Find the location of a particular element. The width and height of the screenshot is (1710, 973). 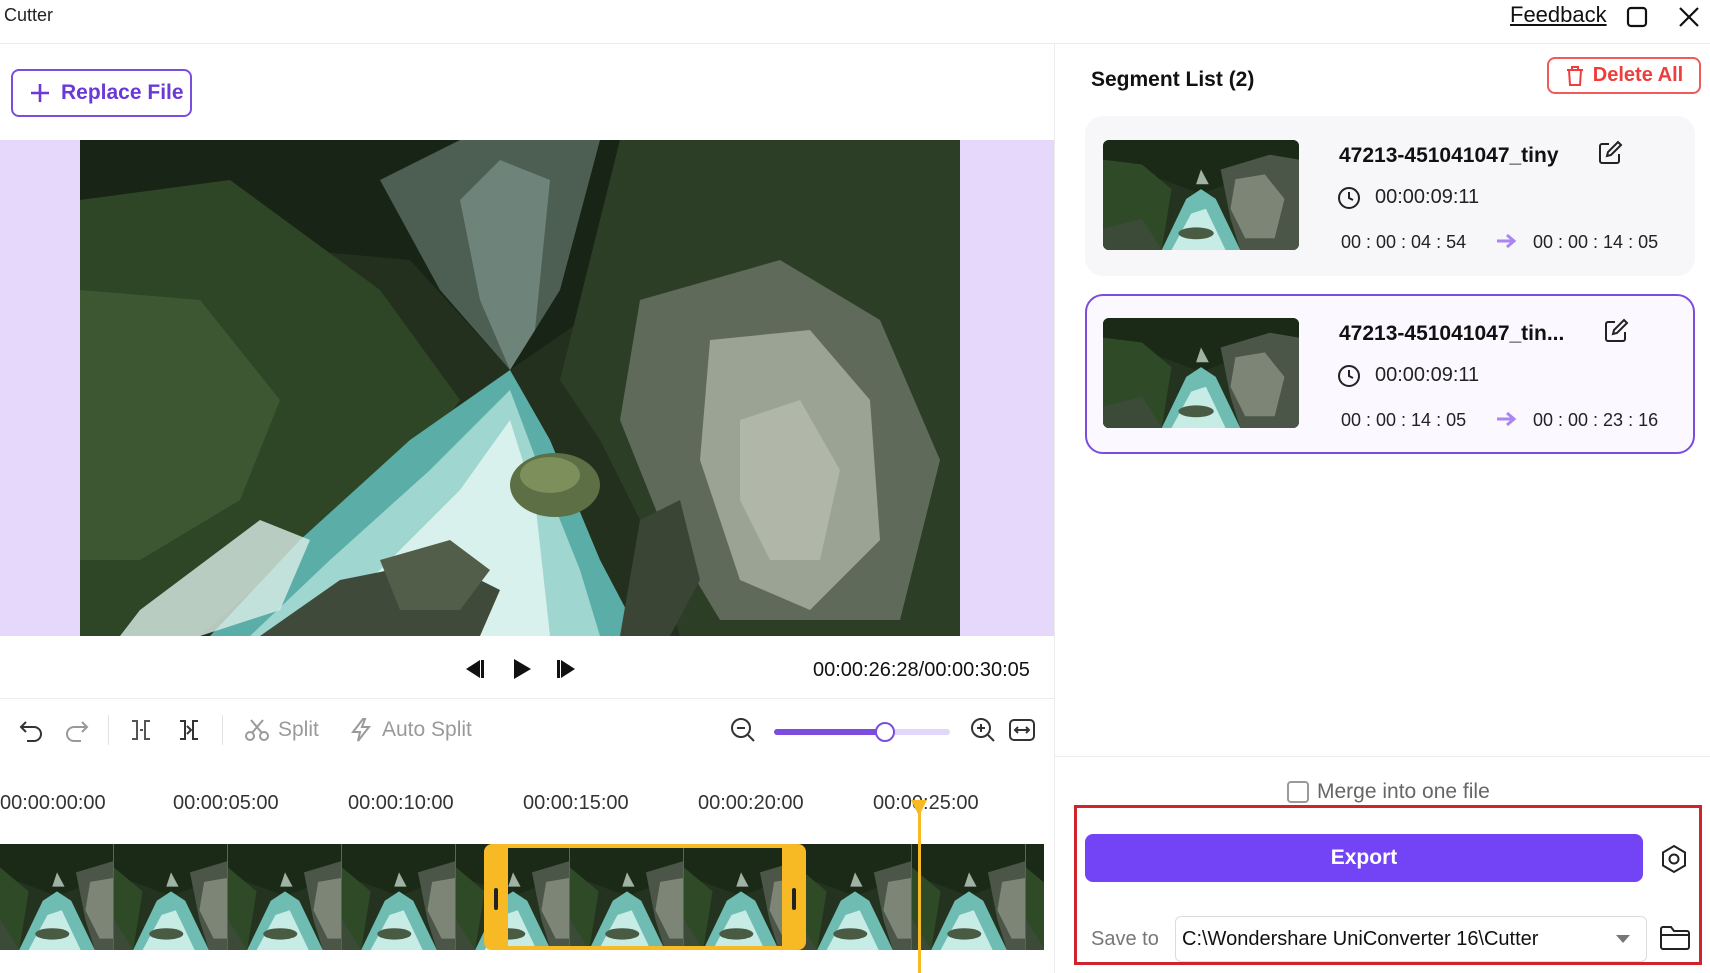

fit-timeline-button is located at coordinates (1022, 730).